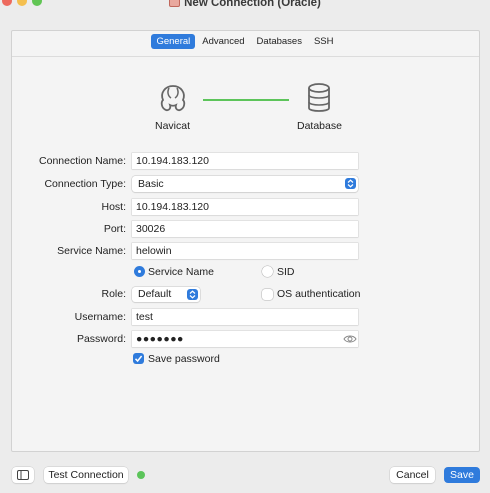 This screenshot has width=490, height=493. I want to click on connection-type-label: Connection Type:, so click(85, 184).